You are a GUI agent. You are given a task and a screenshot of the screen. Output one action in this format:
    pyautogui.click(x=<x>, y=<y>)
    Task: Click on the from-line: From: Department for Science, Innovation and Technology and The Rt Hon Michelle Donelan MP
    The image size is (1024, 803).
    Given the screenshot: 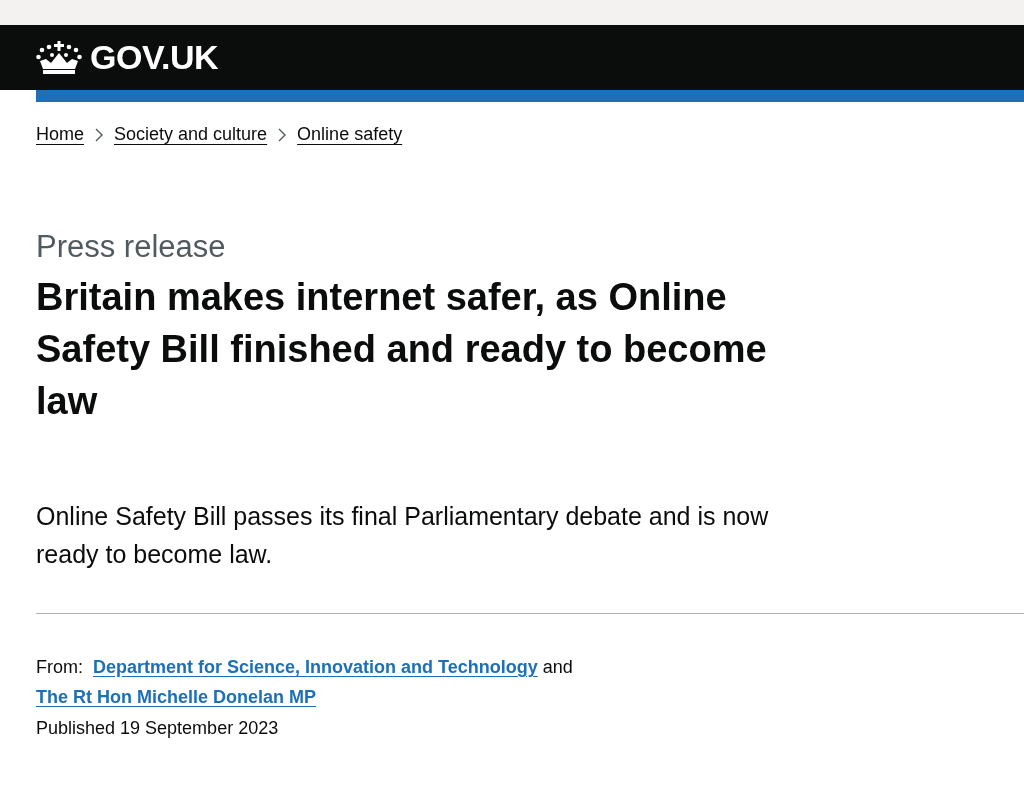 What is the action you would take?
    pyautogui.click(x=305, y=682)
    